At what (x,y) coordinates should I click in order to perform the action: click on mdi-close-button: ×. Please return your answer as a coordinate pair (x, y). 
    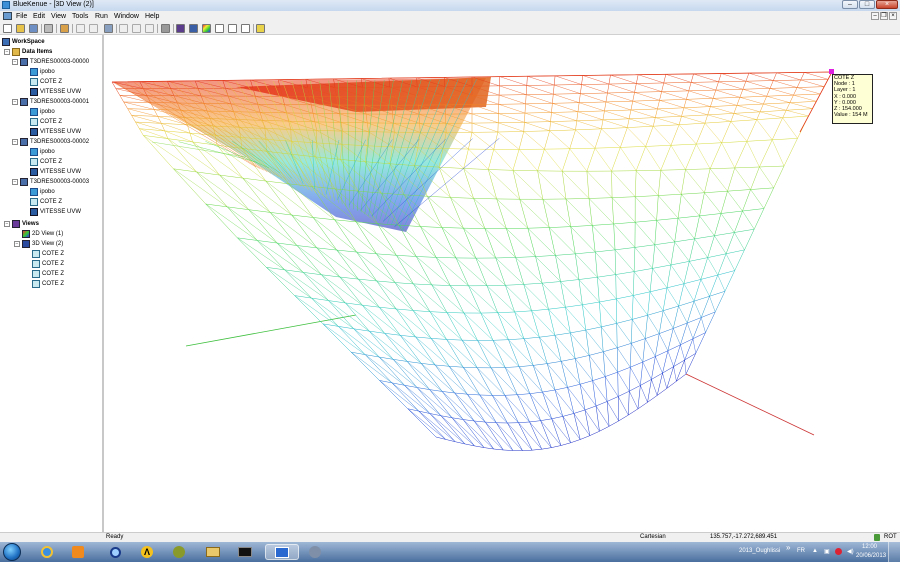
    Looking at the image, I should click on (893, 16).